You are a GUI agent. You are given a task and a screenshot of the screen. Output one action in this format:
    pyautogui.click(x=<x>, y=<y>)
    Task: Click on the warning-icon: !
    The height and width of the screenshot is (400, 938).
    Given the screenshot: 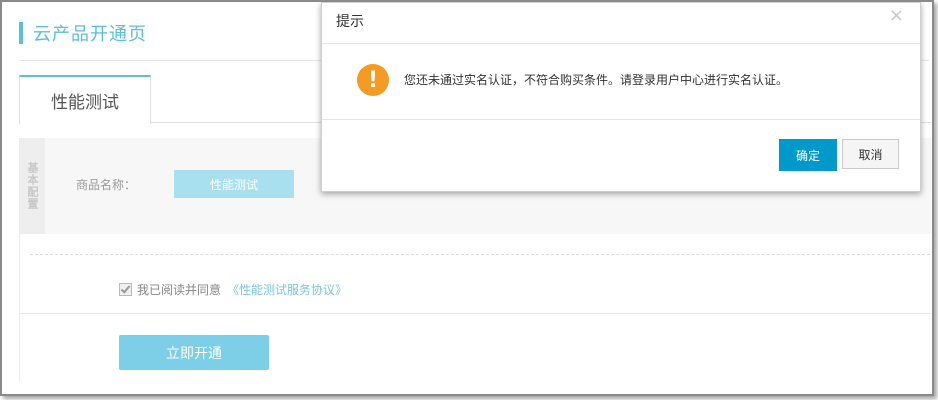 What is the action you would take?
    pyautogui.click(x=373, y=80)
    